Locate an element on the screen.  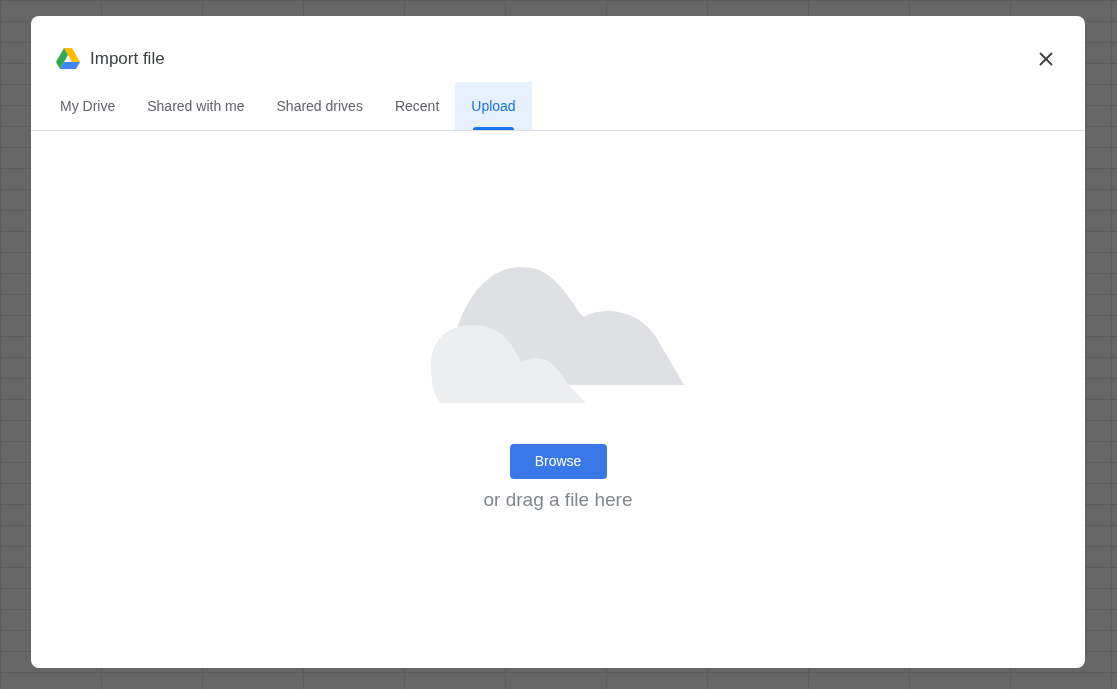
dialog-title: Import file is located at coordinates (127, 58).